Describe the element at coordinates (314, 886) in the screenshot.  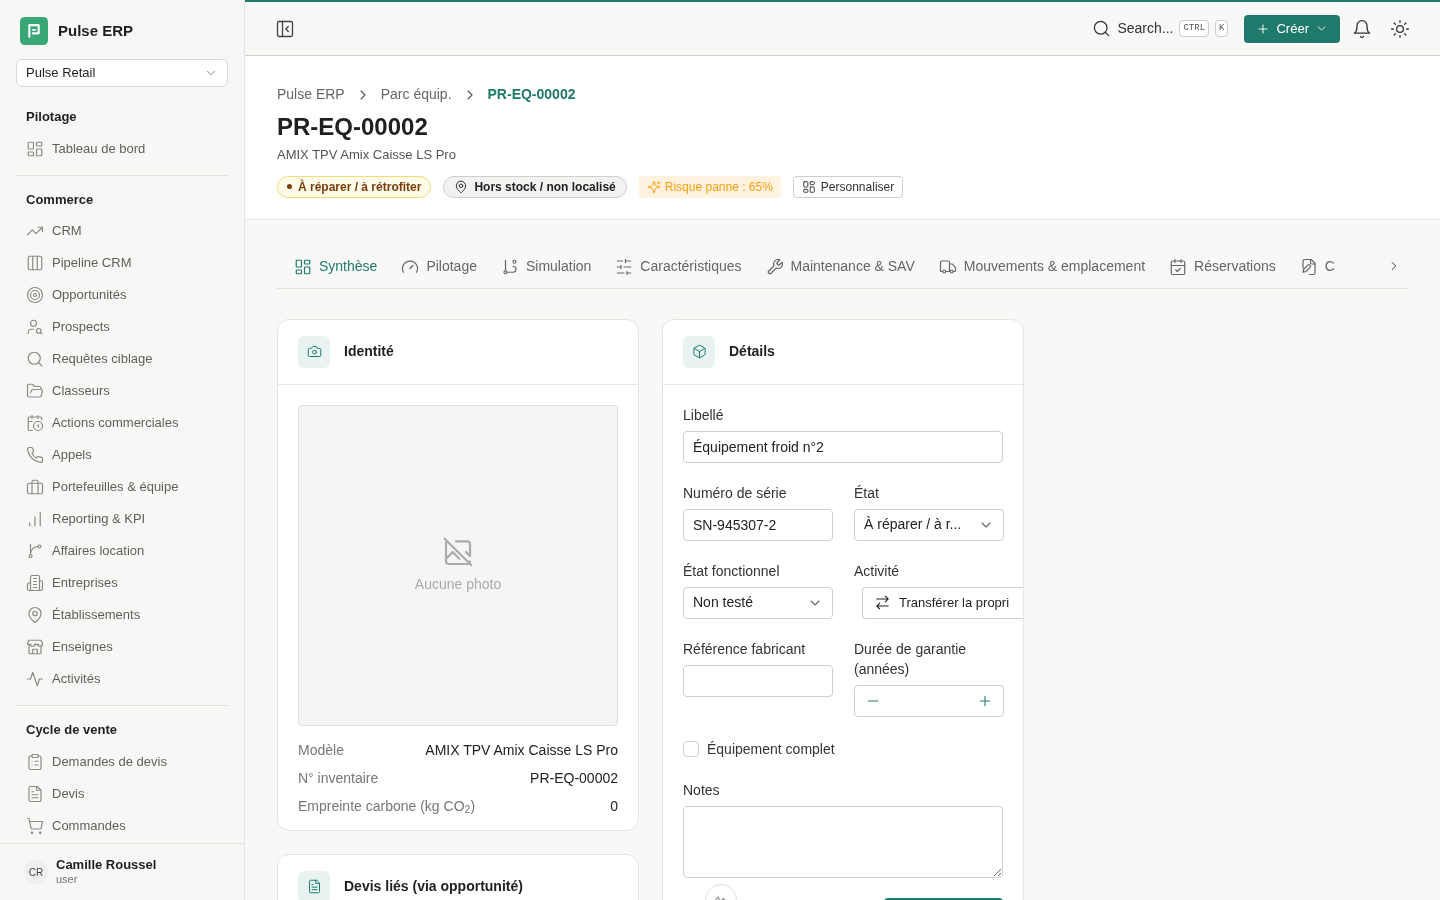
I see `document-icon` at that location.